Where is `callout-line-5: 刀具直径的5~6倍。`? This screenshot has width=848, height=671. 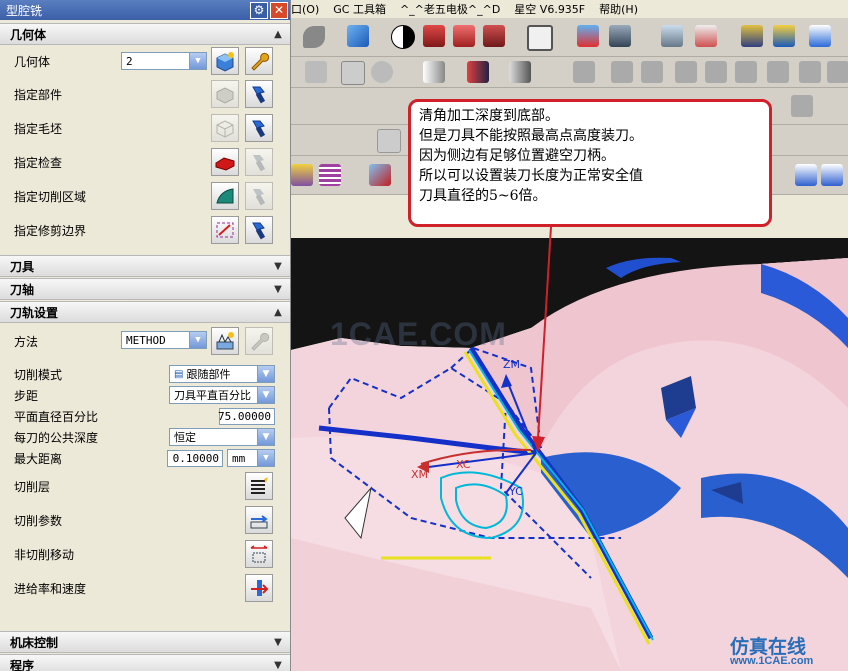 callout-line-5: 刀具直径的5~6倍。 is located at coordinates (483, 196).